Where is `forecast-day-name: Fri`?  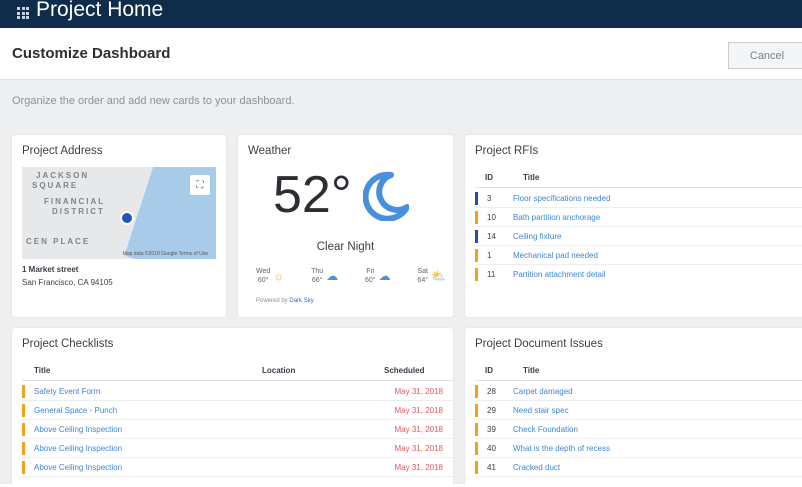 forecast-day-name: Fri is located at coordinates (370, 271).